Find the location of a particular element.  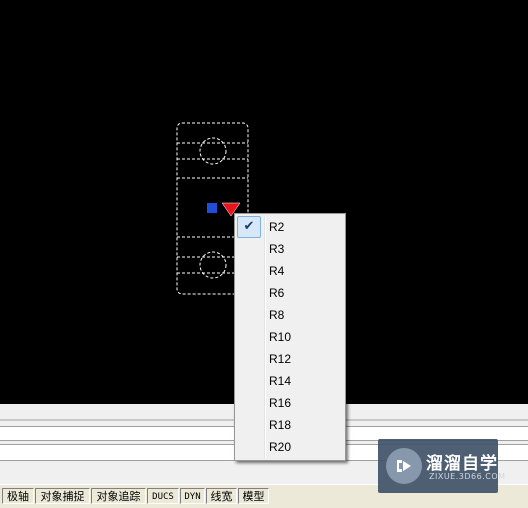

lookup-context-menu: ✔ R2 R3 R4 R6 R8 R10 R12 R14 R16 R18 R20 is located at coordinates (290, 337).